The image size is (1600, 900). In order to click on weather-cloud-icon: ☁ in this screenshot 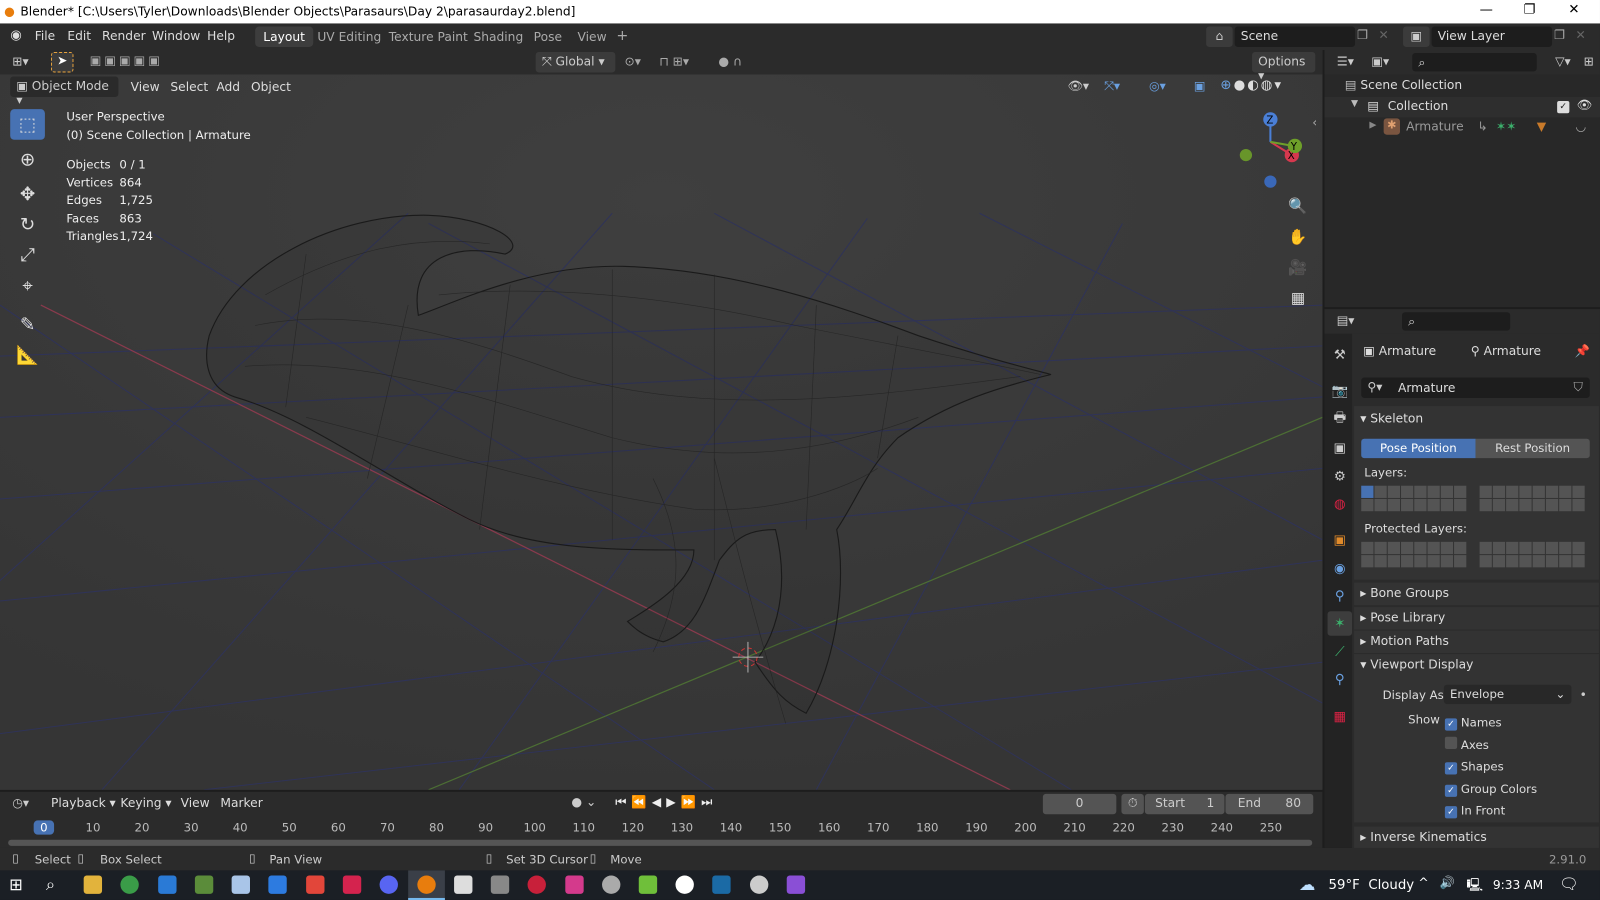, I will do `click(1307, 883)`.